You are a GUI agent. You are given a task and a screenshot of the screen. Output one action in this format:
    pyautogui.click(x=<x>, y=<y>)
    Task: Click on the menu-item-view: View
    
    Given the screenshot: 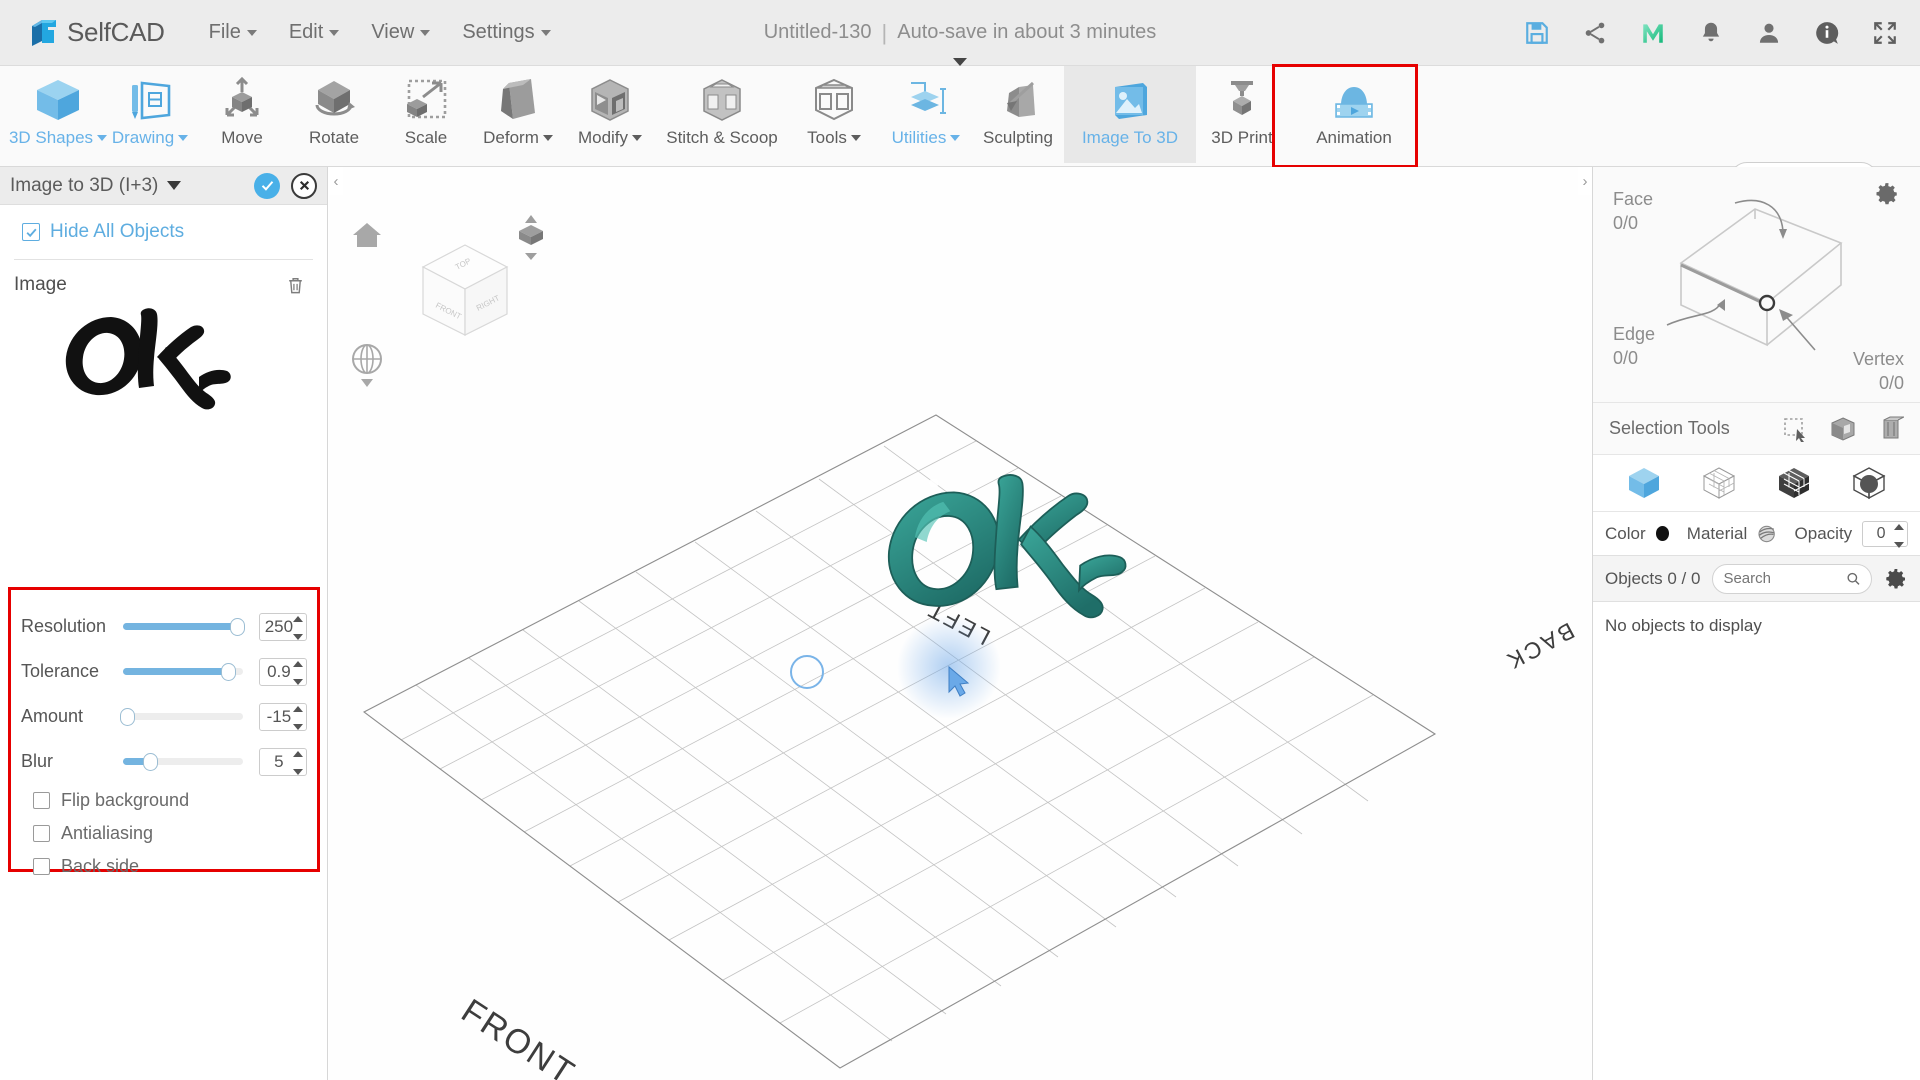 What is the action you would take?
    pyautogui.click(x=400, y=32)
    